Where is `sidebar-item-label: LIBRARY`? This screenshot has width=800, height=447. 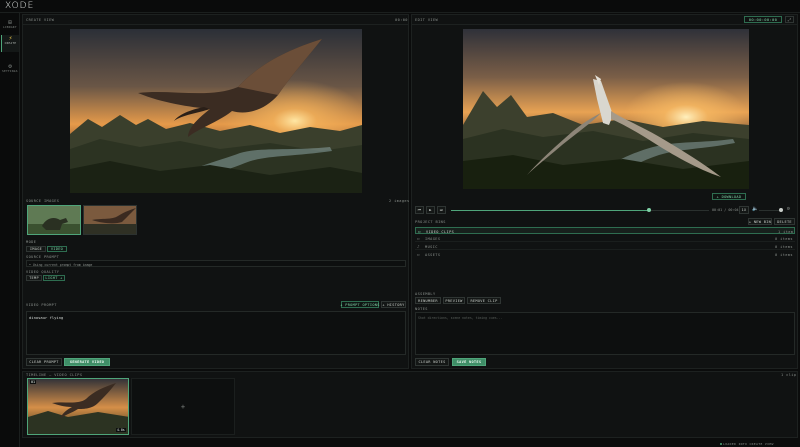
sidebar-item-label: LIBRARY is located at coordinates (10, 27).